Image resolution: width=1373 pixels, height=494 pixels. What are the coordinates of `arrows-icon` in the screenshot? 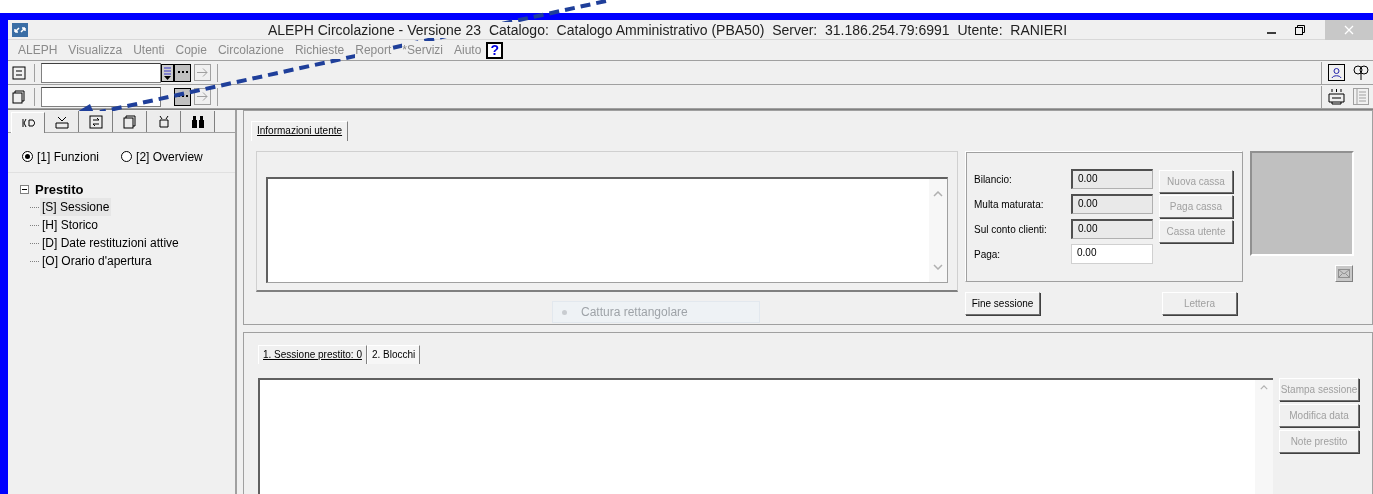 It's located at (28, 123).